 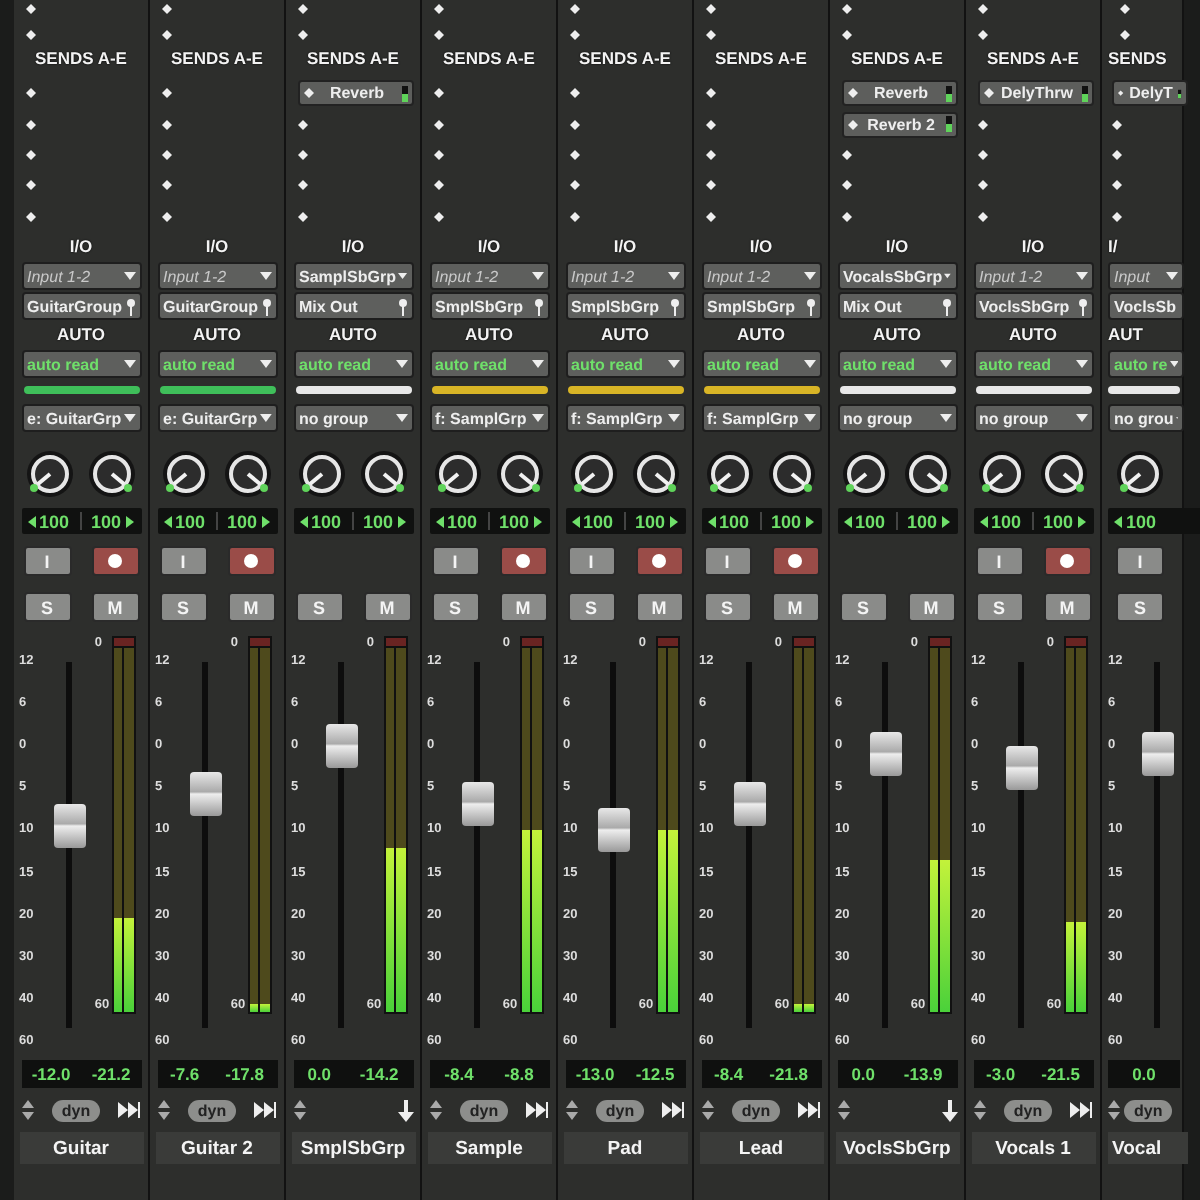 What do you see at coordinates (81, 1148) in the screenshot?
I see `track-name: Guitar` at bounding box center [81, 1148].